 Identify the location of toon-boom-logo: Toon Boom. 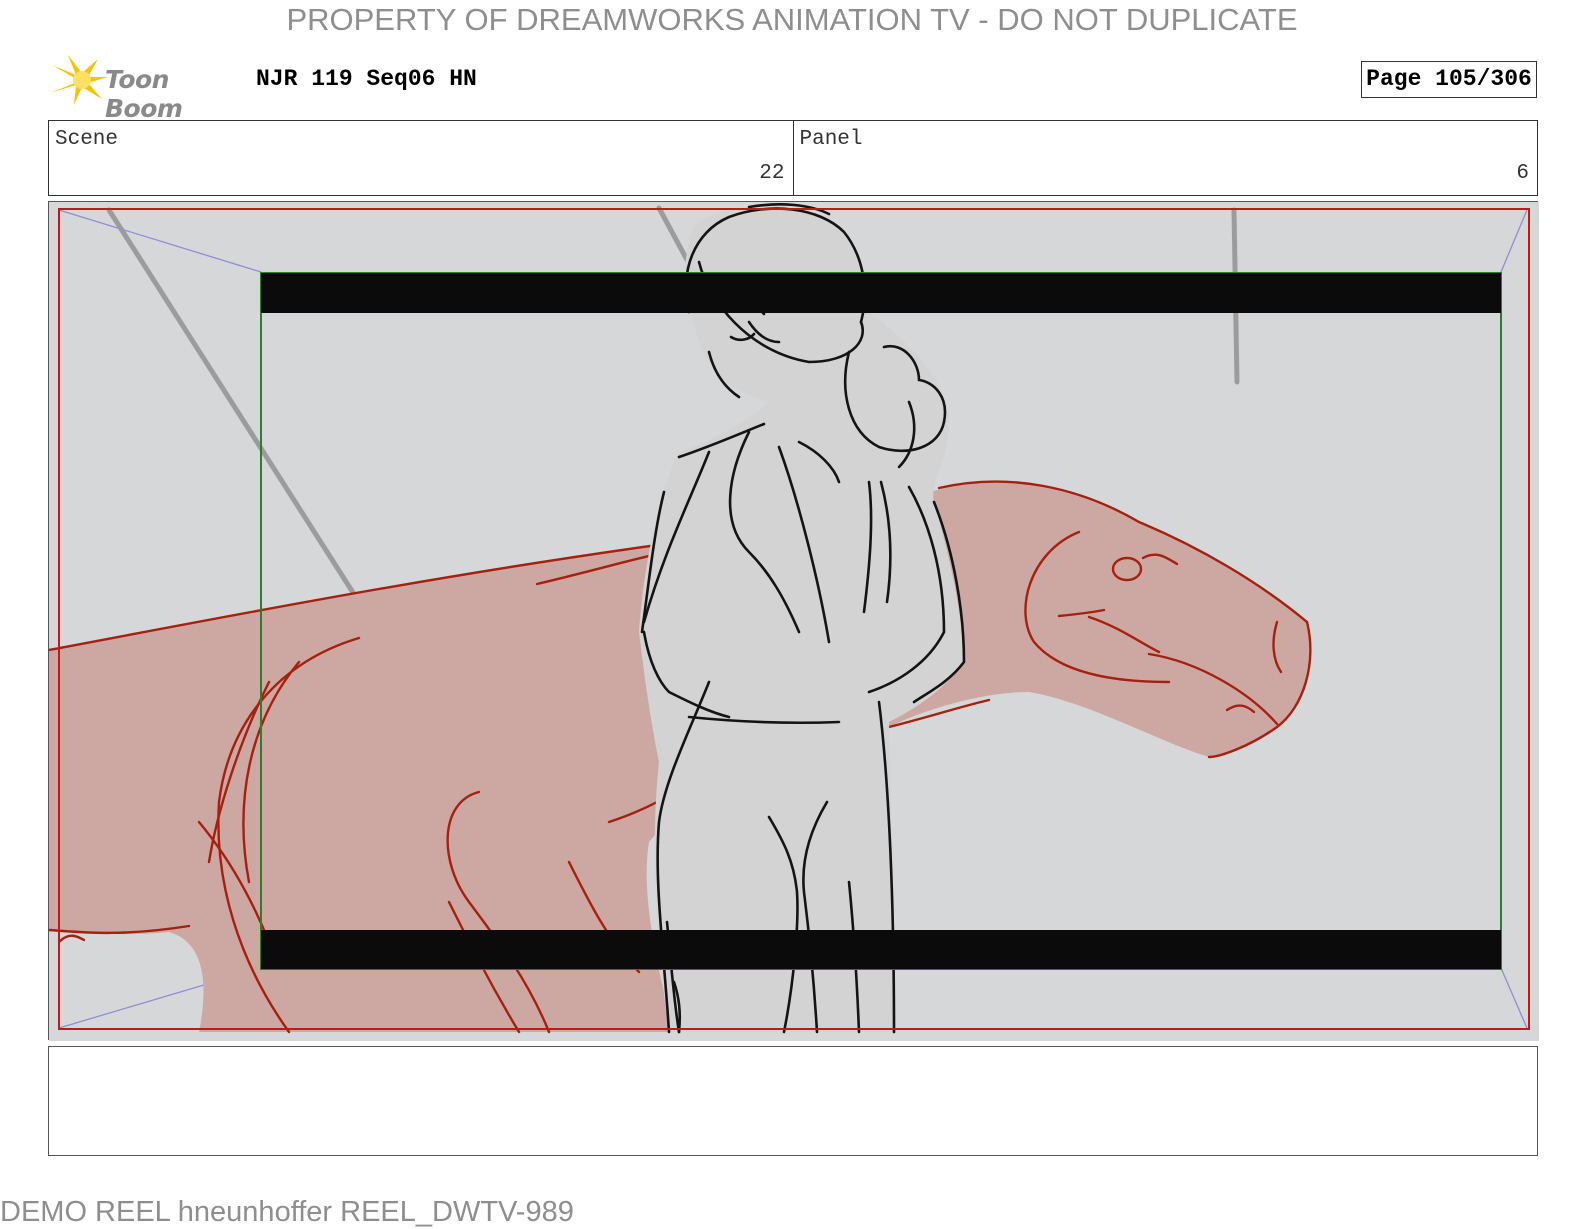
(145, 89).